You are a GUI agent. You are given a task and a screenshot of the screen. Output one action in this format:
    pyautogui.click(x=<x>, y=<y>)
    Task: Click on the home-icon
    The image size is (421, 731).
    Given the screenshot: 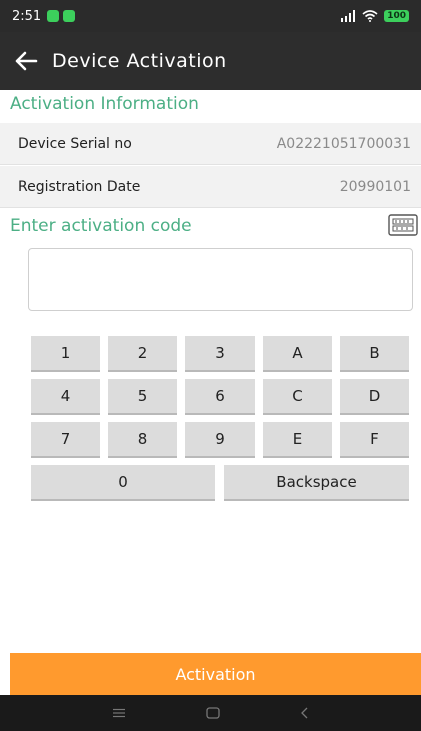 What is the action you would take?
    pyautogui.click(x=212, y=713)
    